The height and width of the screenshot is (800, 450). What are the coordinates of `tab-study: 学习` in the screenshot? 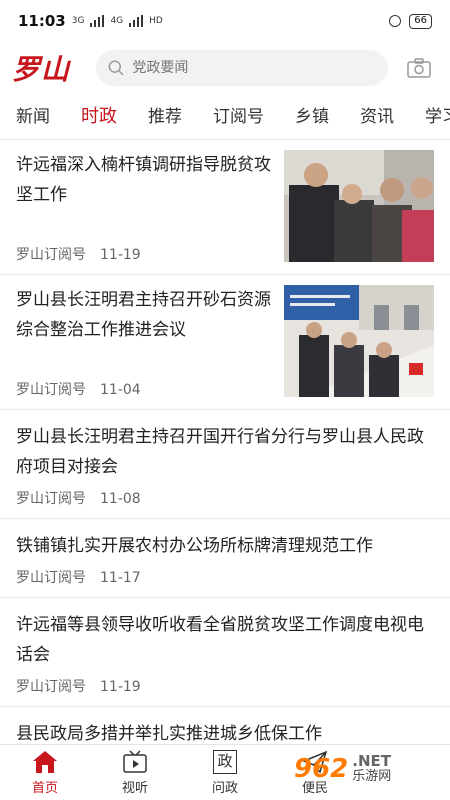 It's located at (437, 116).